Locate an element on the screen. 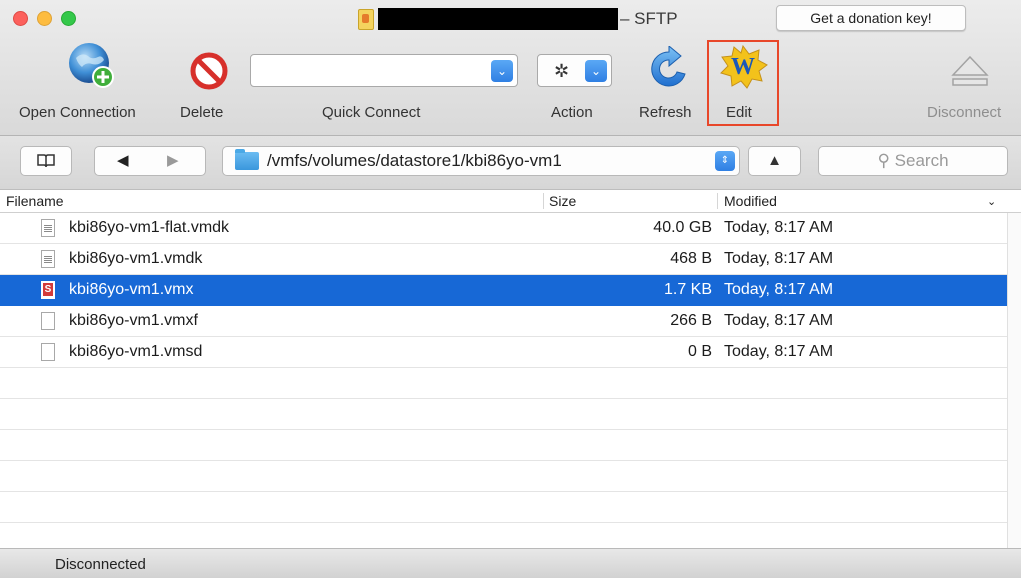 The width and height of the screenshot is (1021, 578). minimize-window-button is located at coordinates (44, 18).